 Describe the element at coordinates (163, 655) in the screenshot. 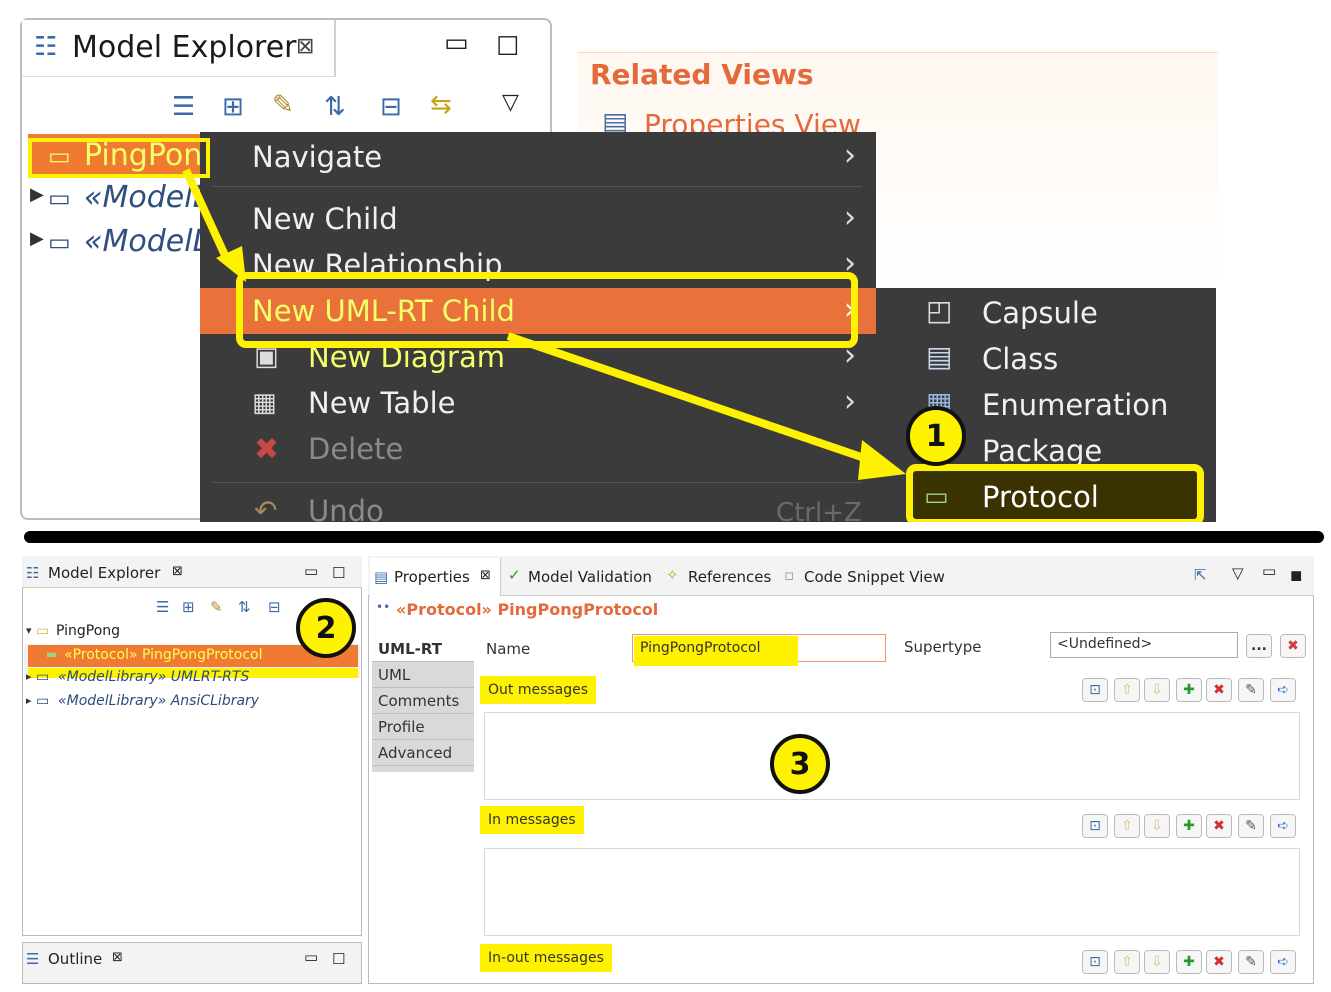

I see `tree-item-protocol: «Protocol» PingPongProtocol` at that location.